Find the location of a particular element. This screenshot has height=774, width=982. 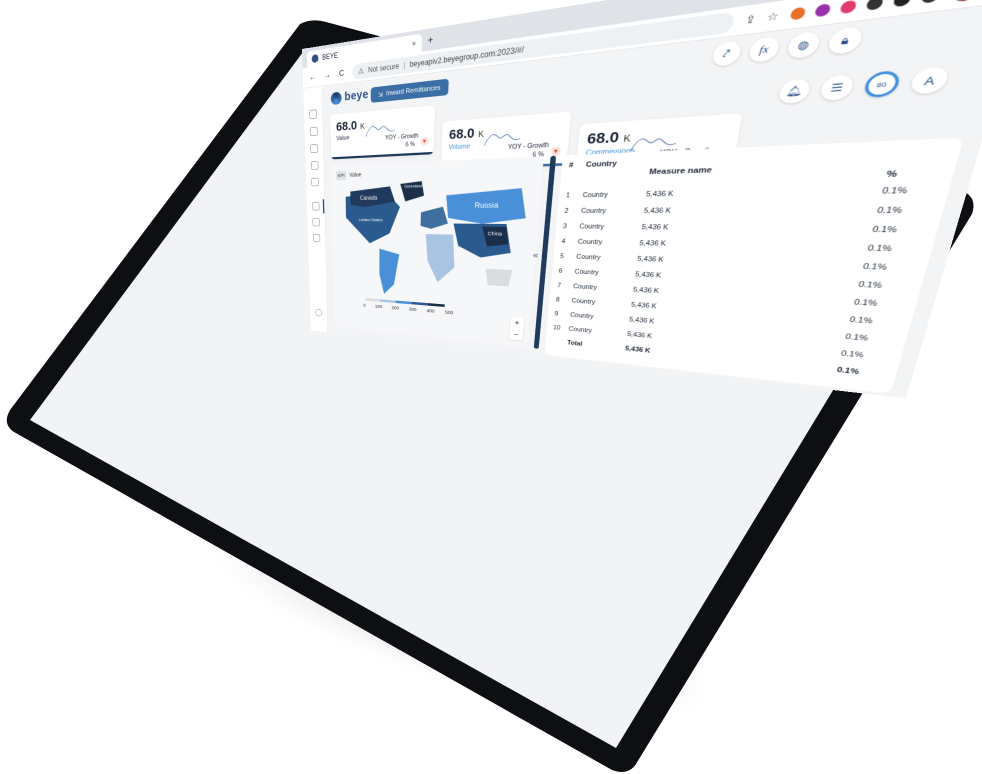

total-label: Total is located at coordinates (574, 343).